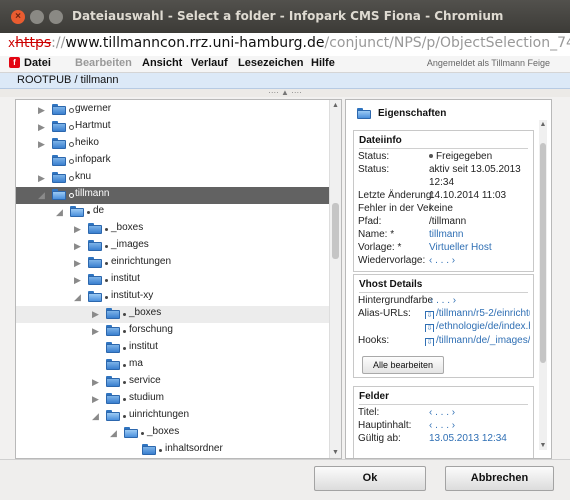 The width and height of the screenshot is (570, 500). Describe the element at coordinates (159, 414) in the screenshot. I see `tree-item-label: uinrichtungen` at that location.